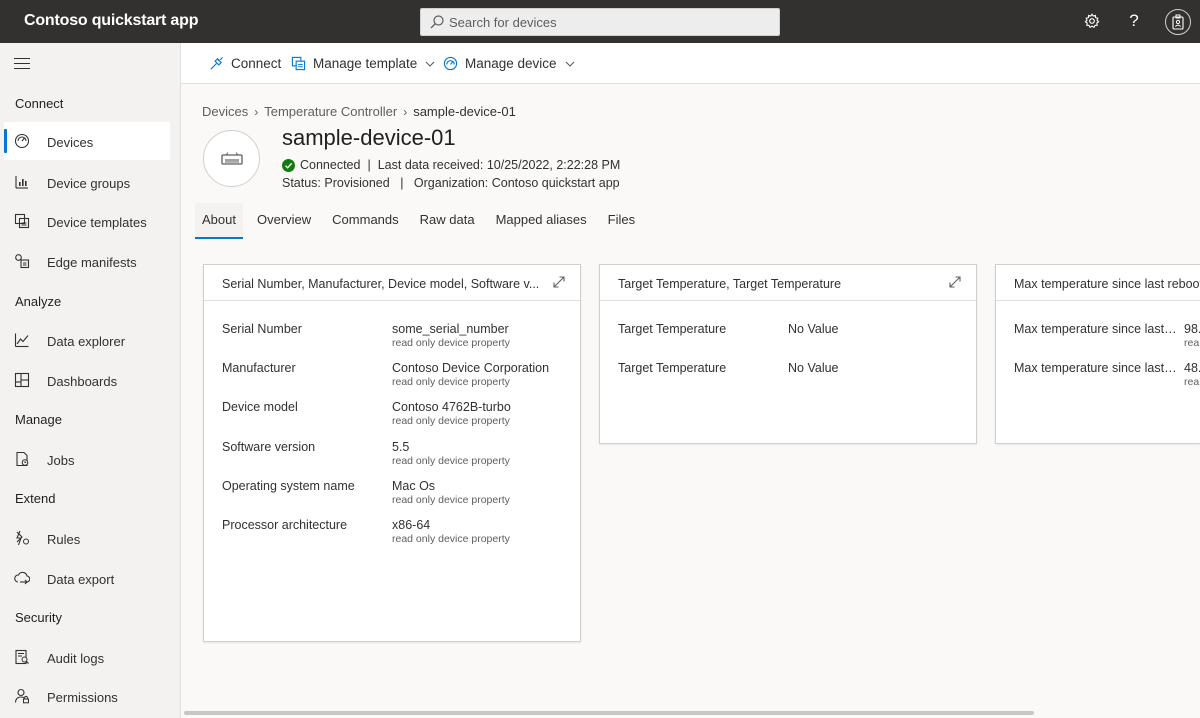  I want to click on property-value: 48., so click(1192, 368).